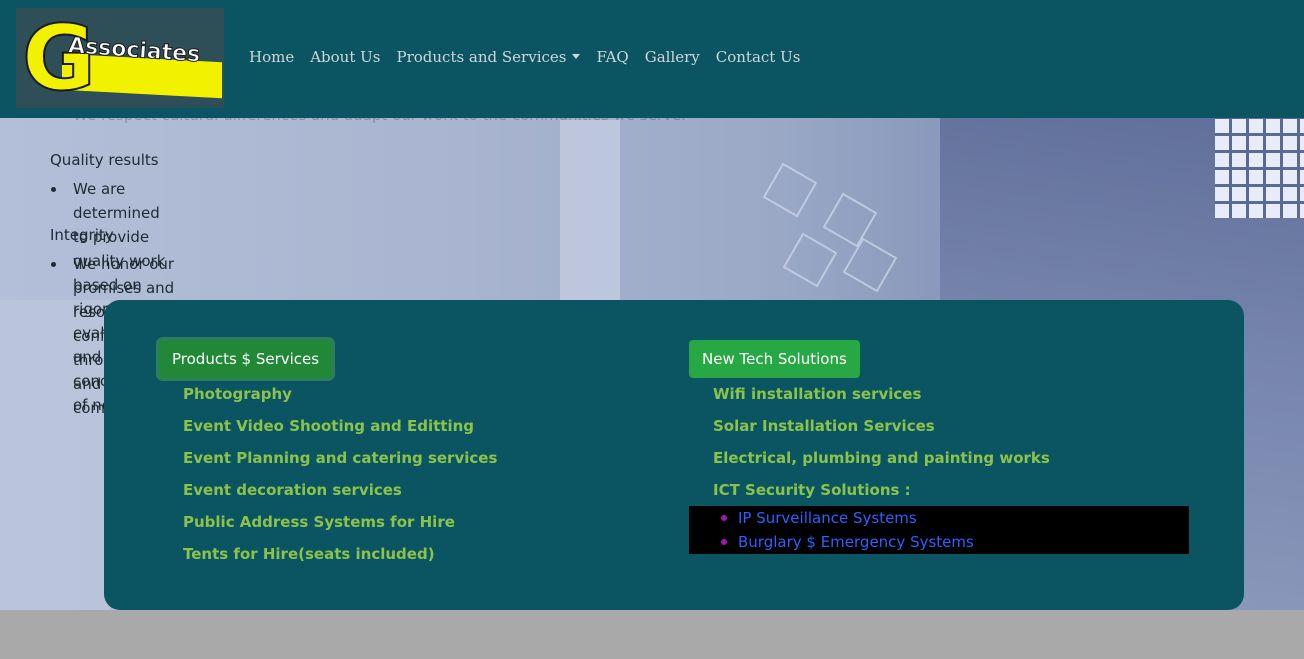  Describe the element at coordinates (939, 542) in the screenshot. I see `submenu-item: Burglary $ Emergency Systems` at that location.